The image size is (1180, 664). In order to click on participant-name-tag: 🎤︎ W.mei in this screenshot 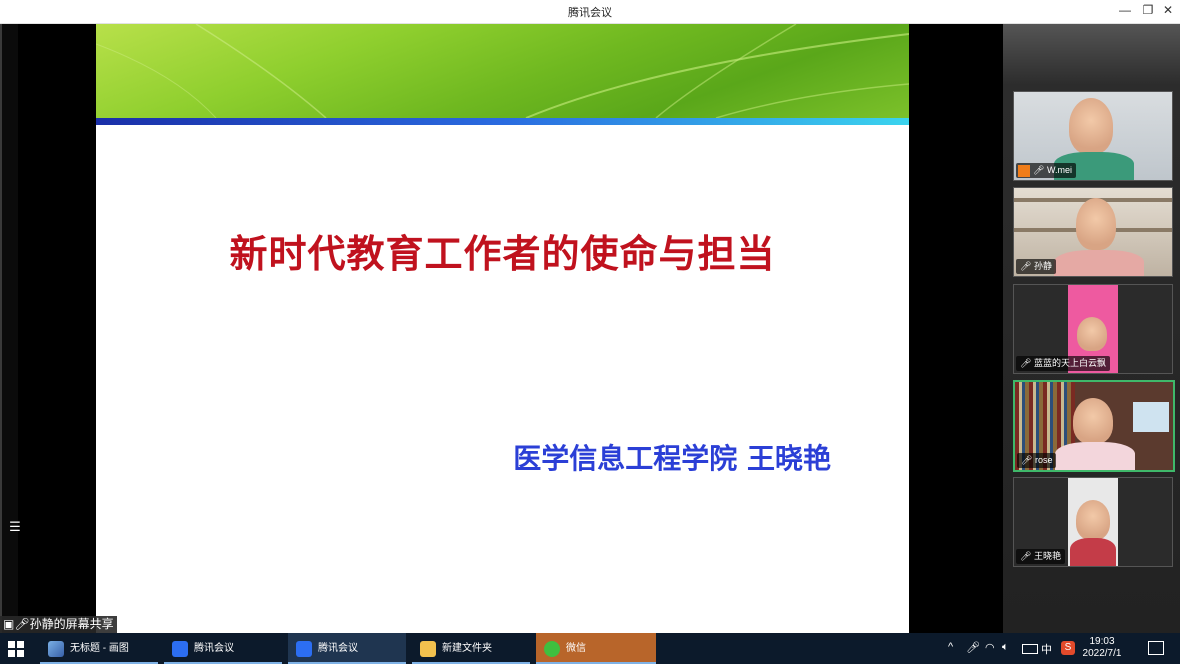, I will do `click(1046, 170)`.